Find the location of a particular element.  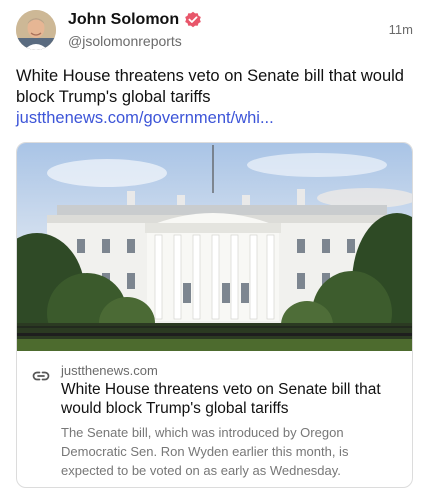

author-handle: @jsolomonreports is located at coordinates (135, 41).